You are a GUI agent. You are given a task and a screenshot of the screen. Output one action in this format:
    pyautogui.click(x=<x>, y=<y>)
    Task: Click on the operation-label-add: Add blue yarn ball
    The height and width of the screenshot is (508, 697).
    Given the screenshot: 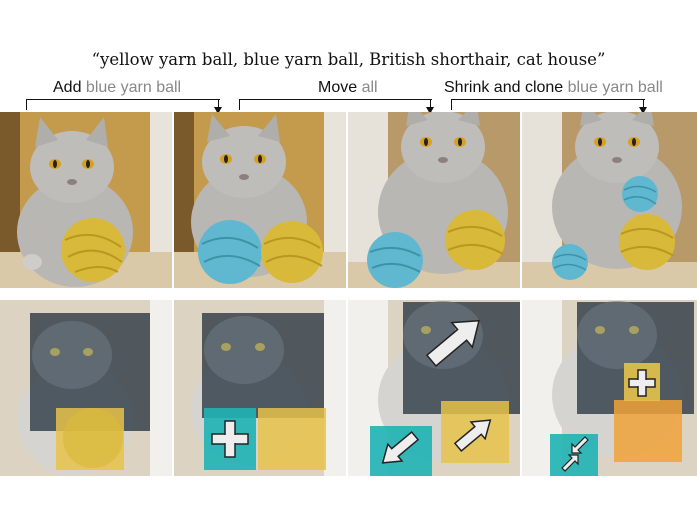 What is the action you would take?
    pyautogui.click(x=117, y=88)
    